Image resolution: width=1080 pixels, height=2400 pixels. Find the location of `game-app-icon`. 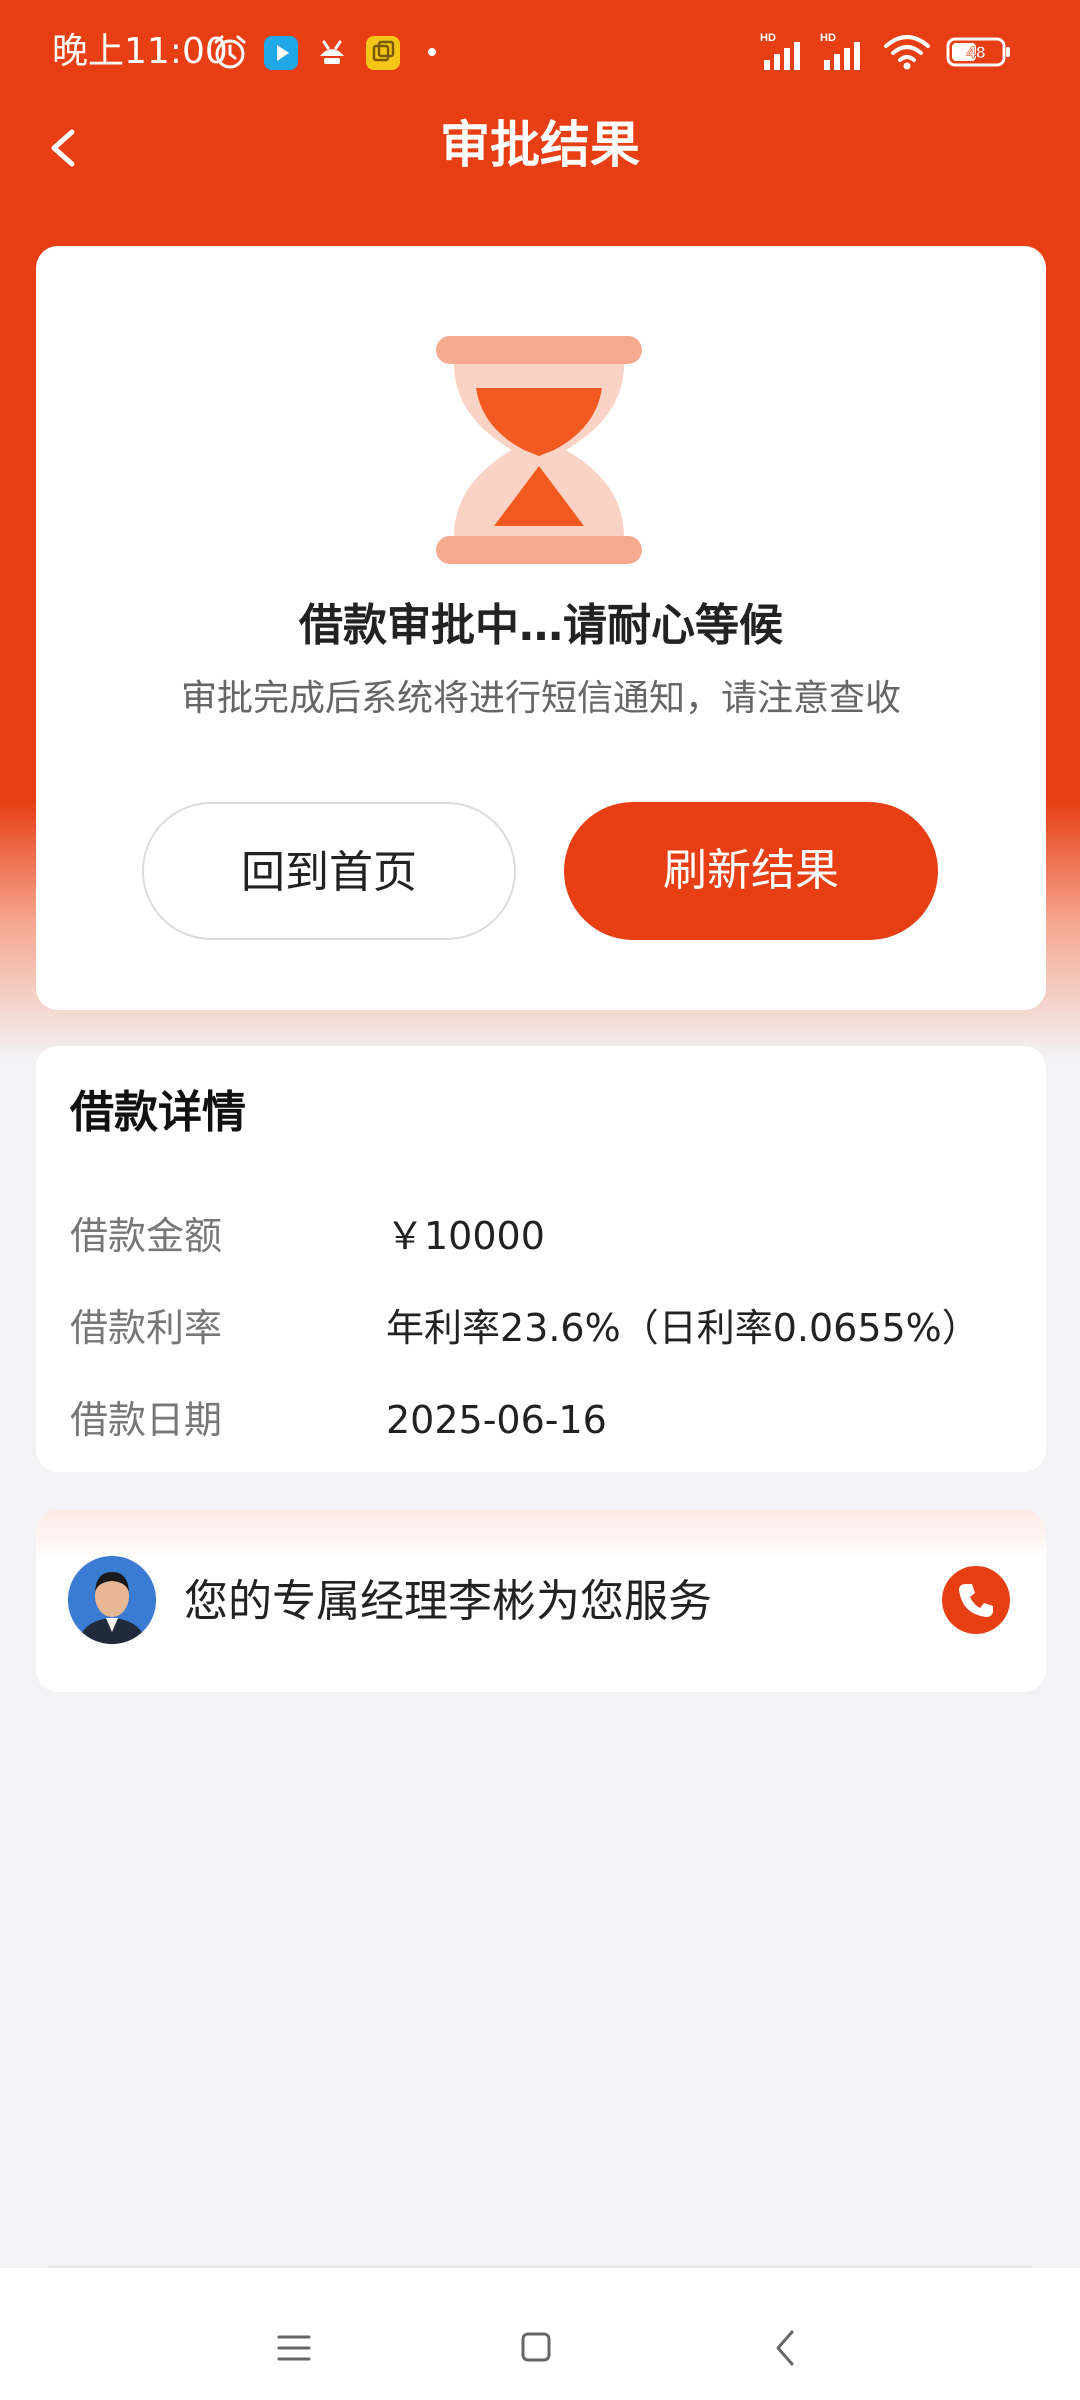

game-app-icon is located at coordinates (332, 52).